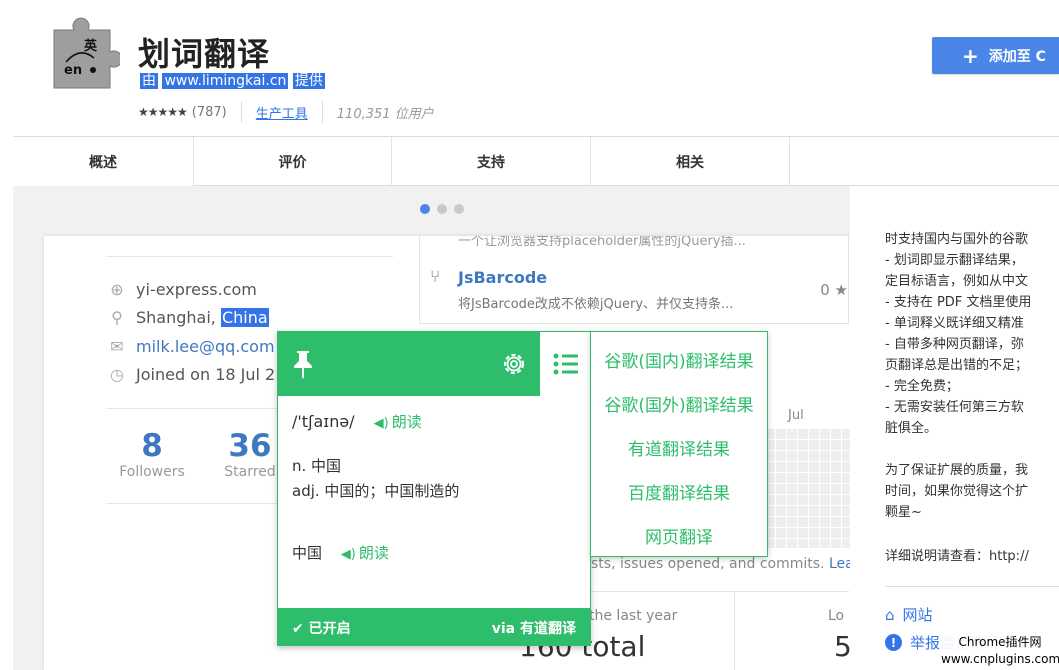  What do you see at coordinates (957, 470) in the screenshot?
I see `description-line: 为了保证扩展的质量，我` at bounding box center [957, 470].